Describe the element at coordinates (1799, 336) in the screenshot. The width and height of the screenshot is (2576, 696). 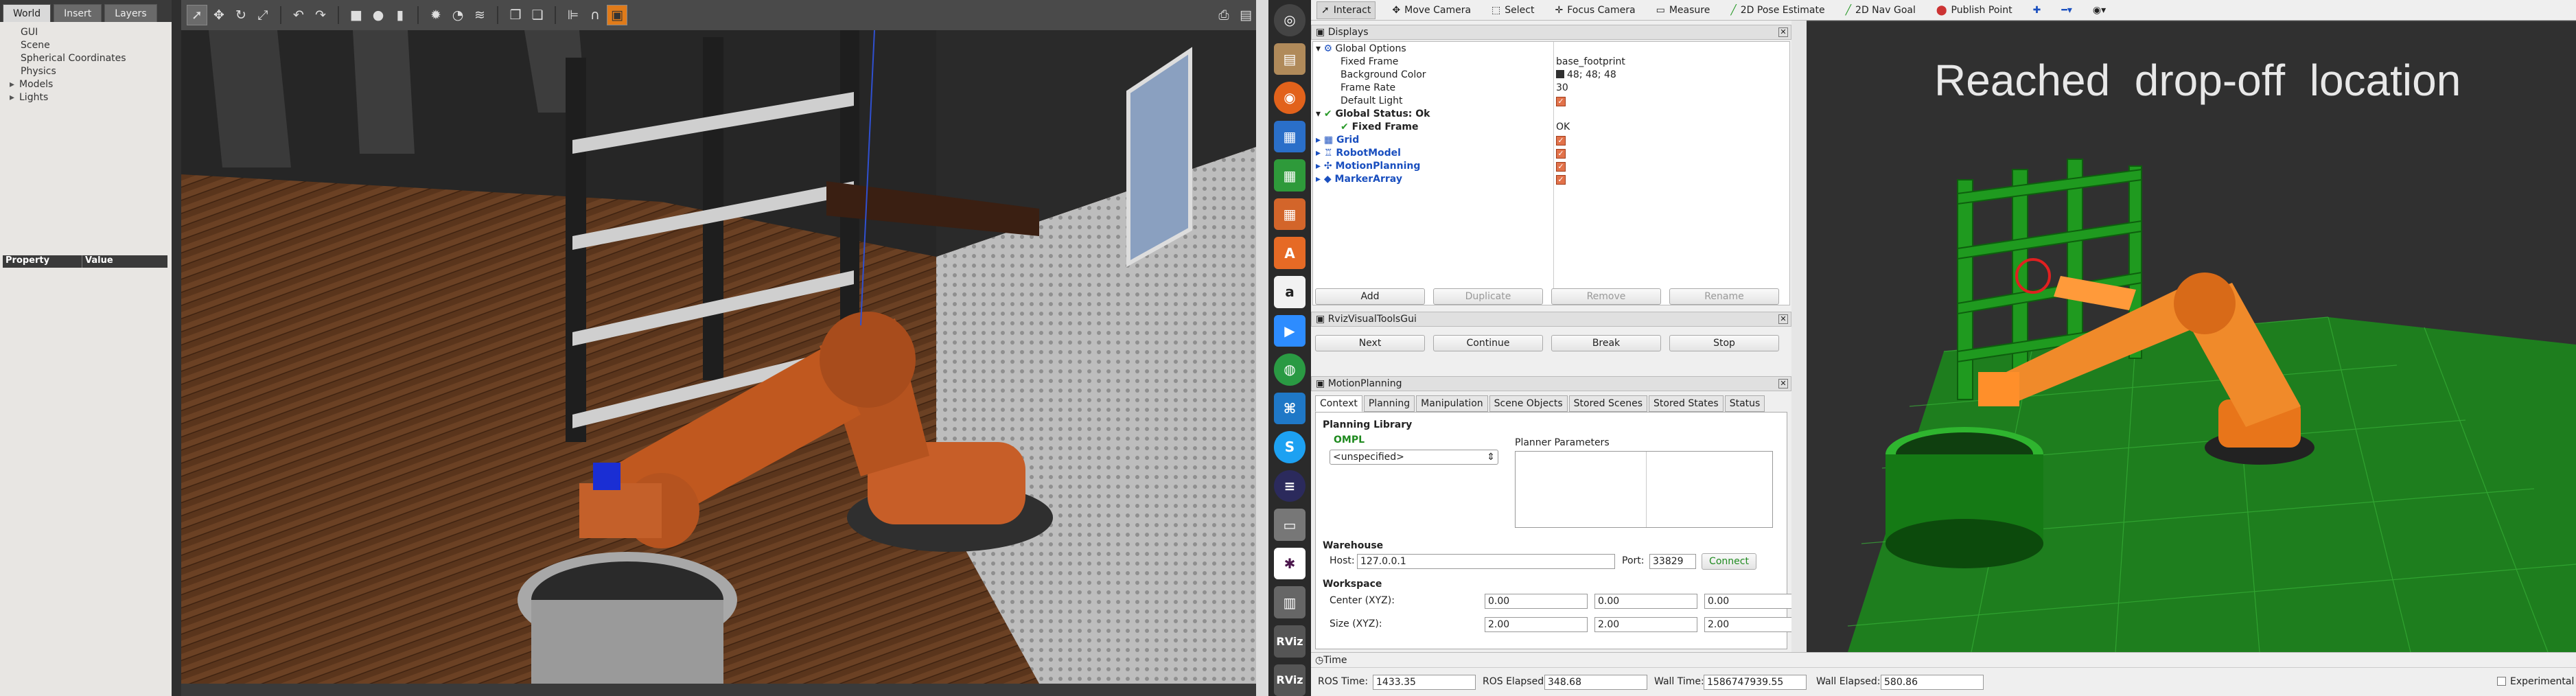
I see `panel-splitter` at that location.